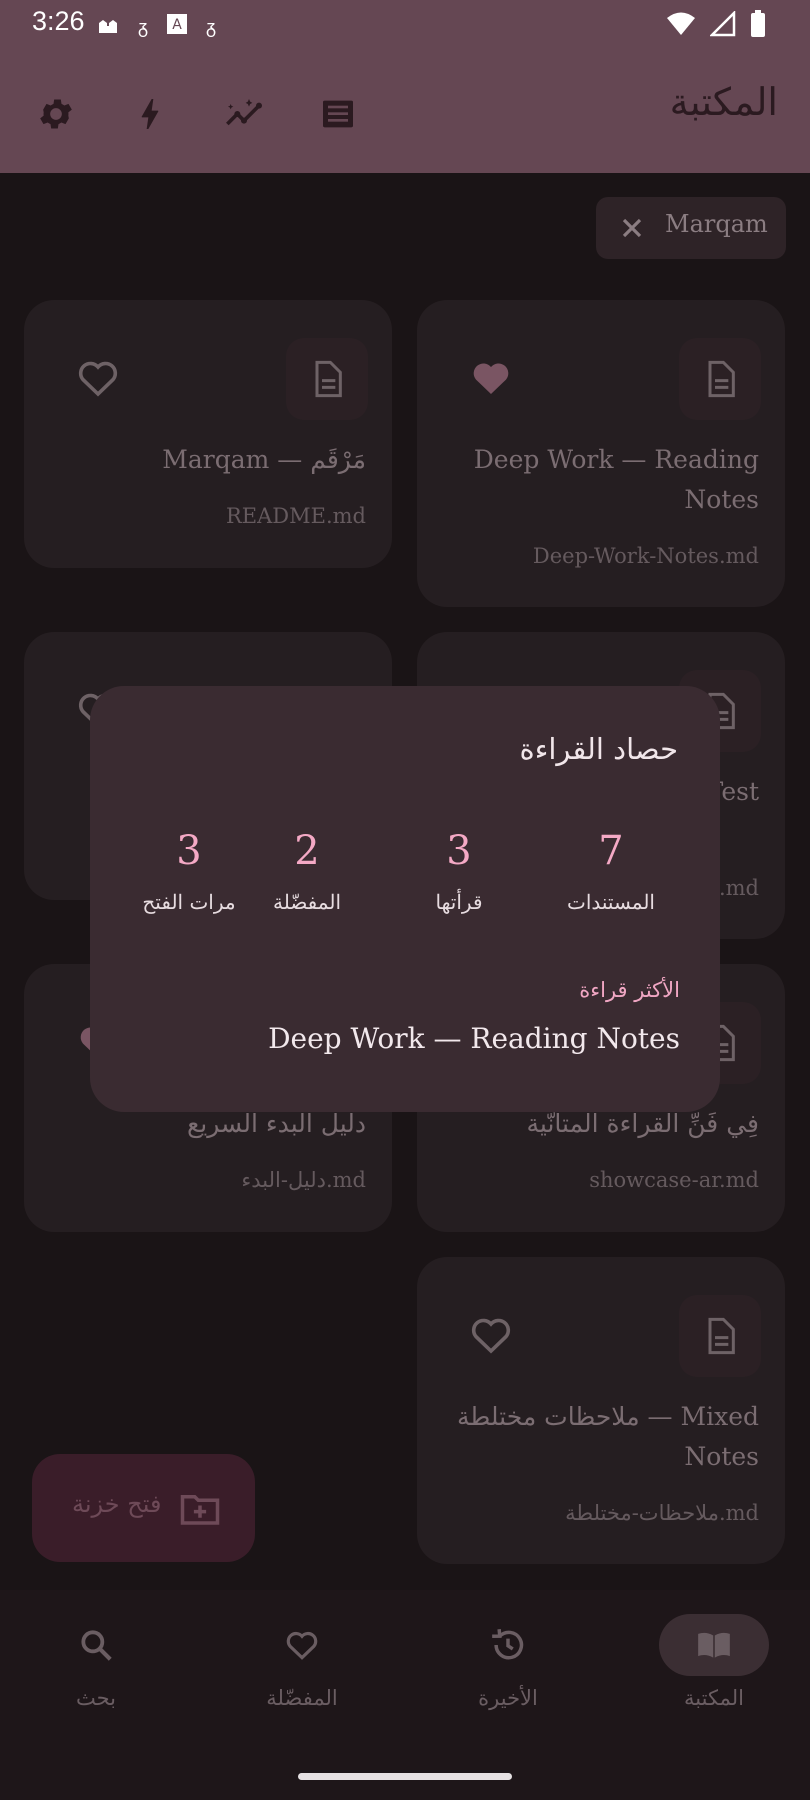 This screenshot has height=1800, width=810. I want to click on nav-search-pill, so click(96, 1645).